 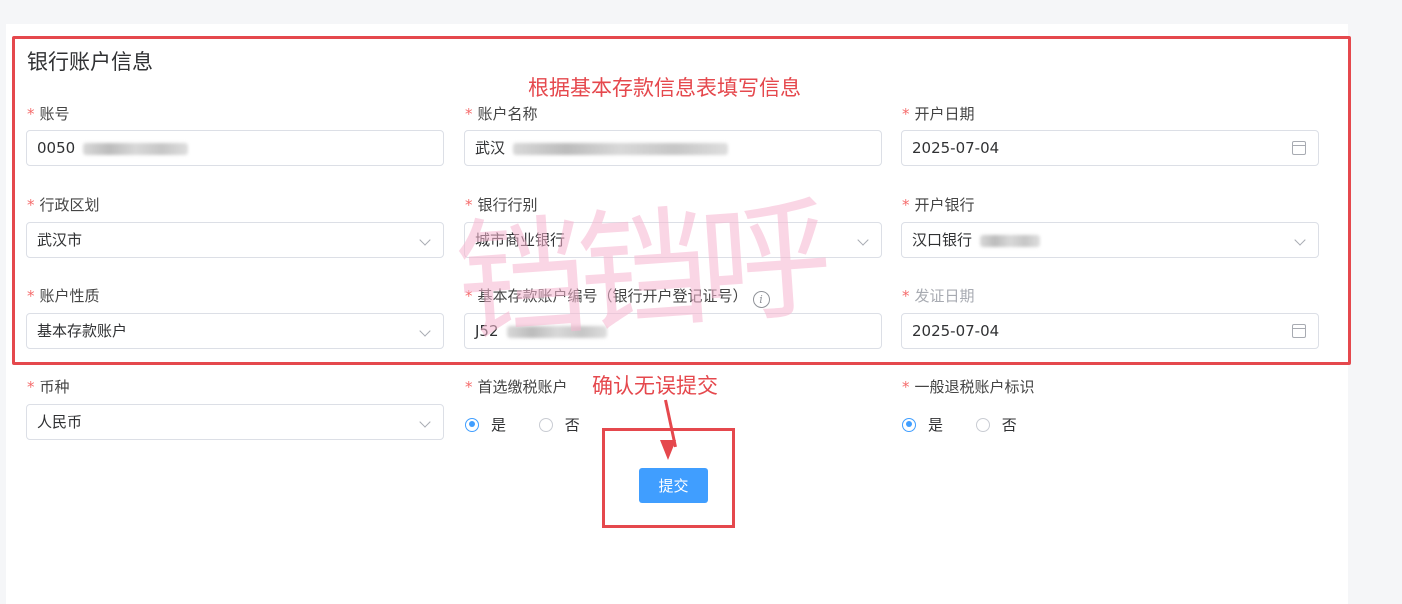 What do you see at coordinates (425, 422) in the screenshot?
I see `chevron-down-icon` at bounding box center [425, 422].